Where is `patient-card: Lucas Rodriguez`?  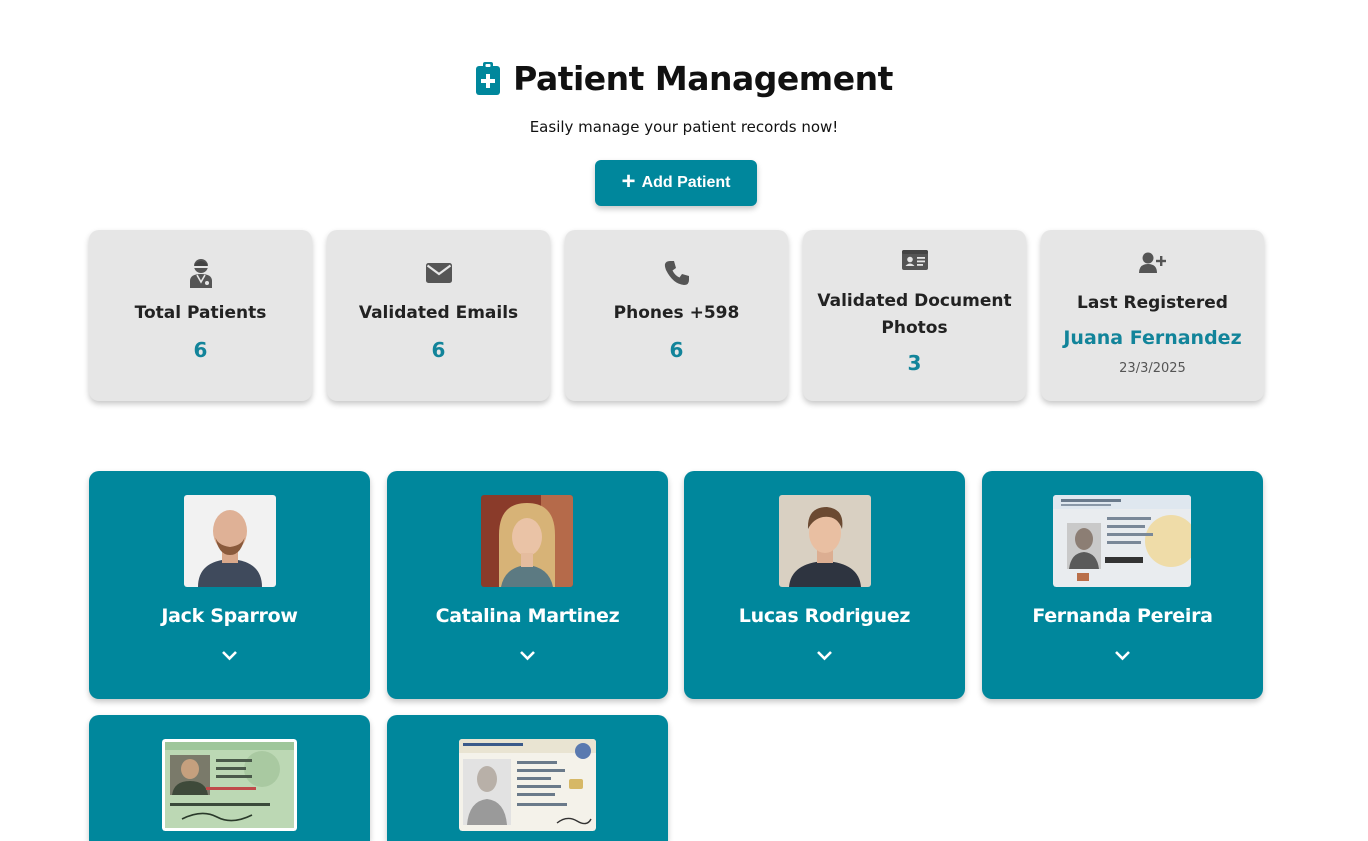 patient-card: Lucas Rodriguez is located at coordinates (824, 585).